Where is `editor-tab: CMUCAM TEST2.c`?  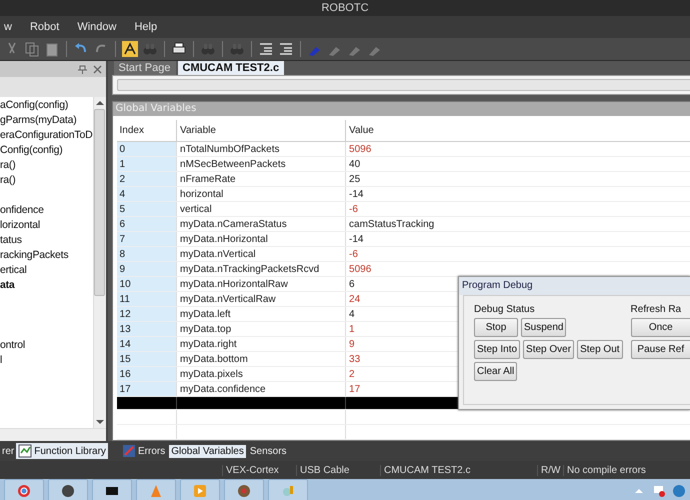
editor-tab: CMUCAM TEST2.c is located at coordinates (231, 68).